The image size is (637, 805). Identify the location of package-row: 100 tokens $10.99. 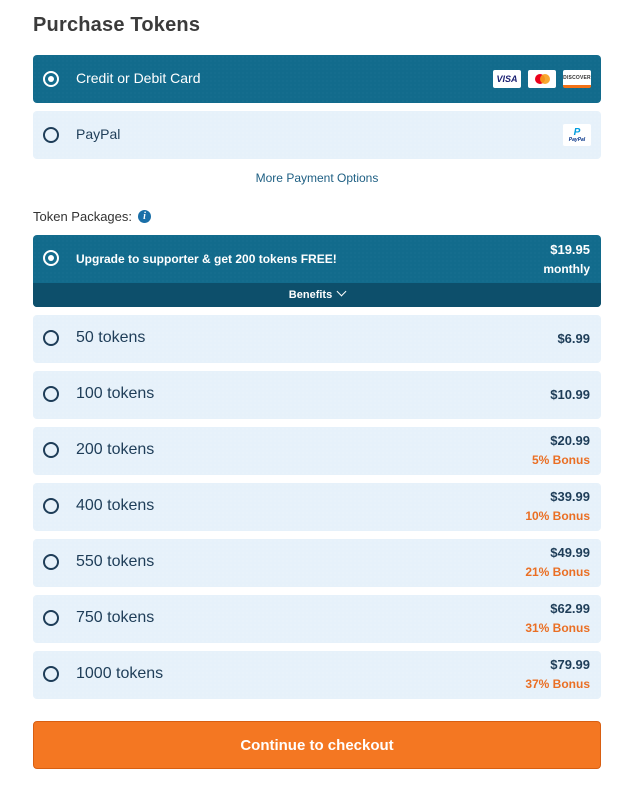
(317, 395).